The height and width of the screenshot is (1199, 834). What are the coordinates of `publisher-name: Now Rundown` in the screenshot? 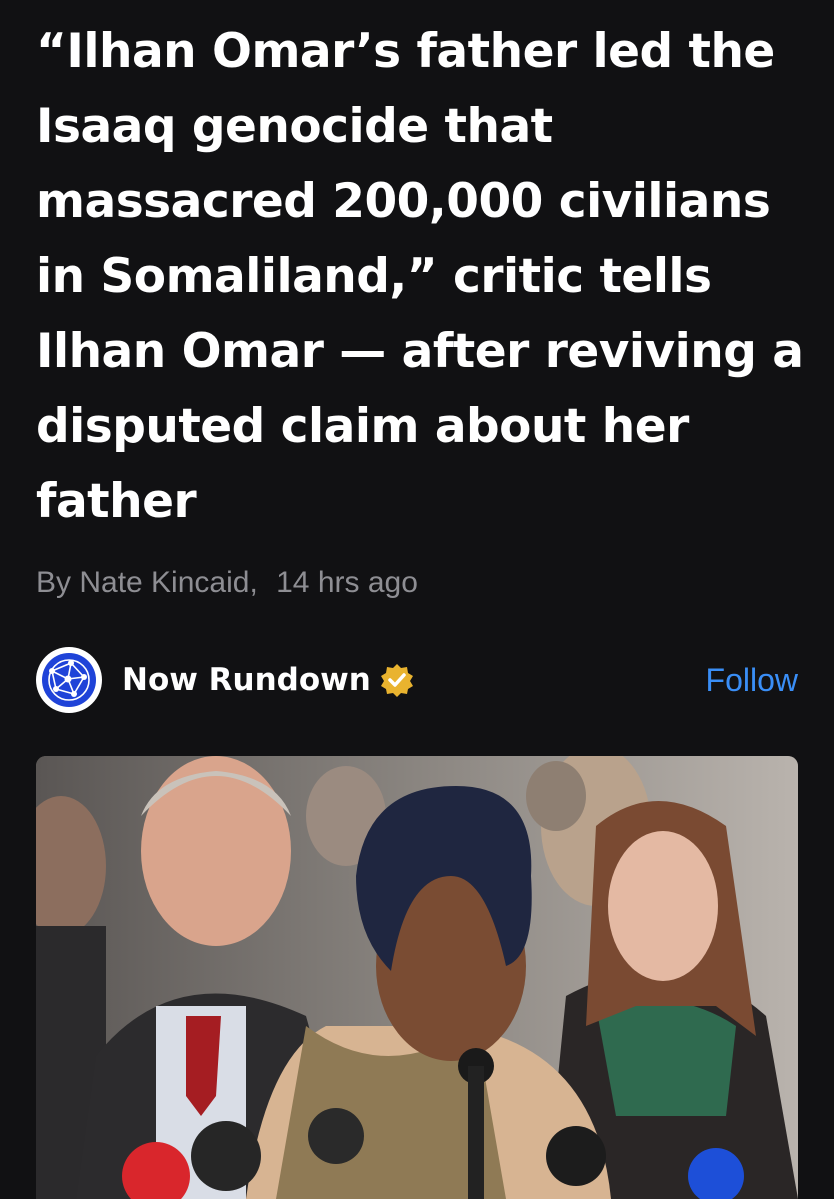 It's located at (246, 680).